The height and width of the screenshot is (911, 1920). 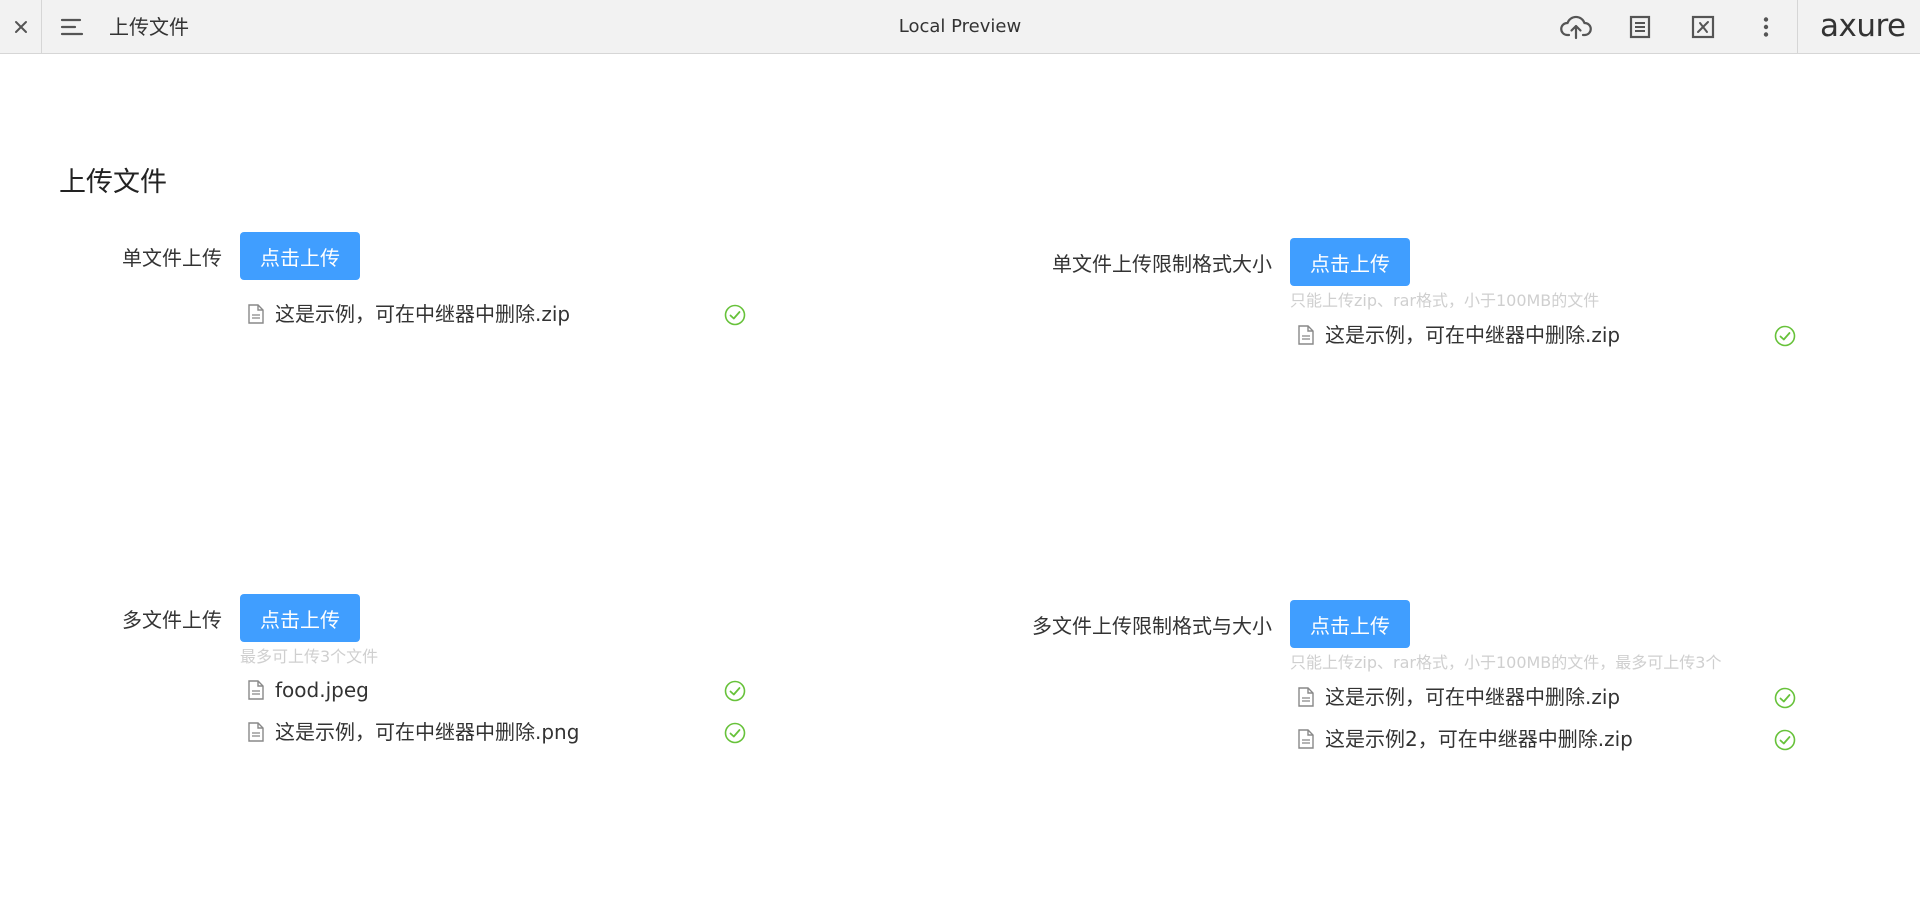 What do you see at coordinates (113, 182) in the screenshot?
I see `content-heading: 上传文件` at bounding box center [113, 182].